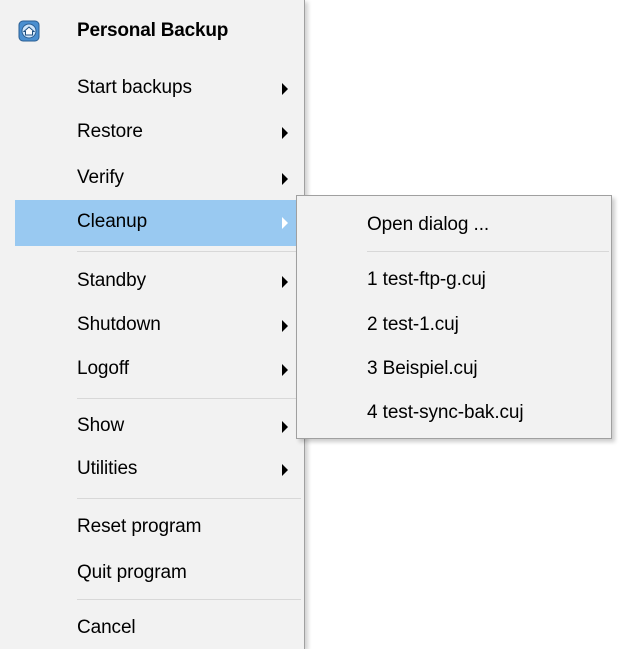  What do you see at coordinates (426, 279) in the screenshot?
I see `submenu-item-label: 1 test-ftp-g.cuj` at bounding box center [426, 279].